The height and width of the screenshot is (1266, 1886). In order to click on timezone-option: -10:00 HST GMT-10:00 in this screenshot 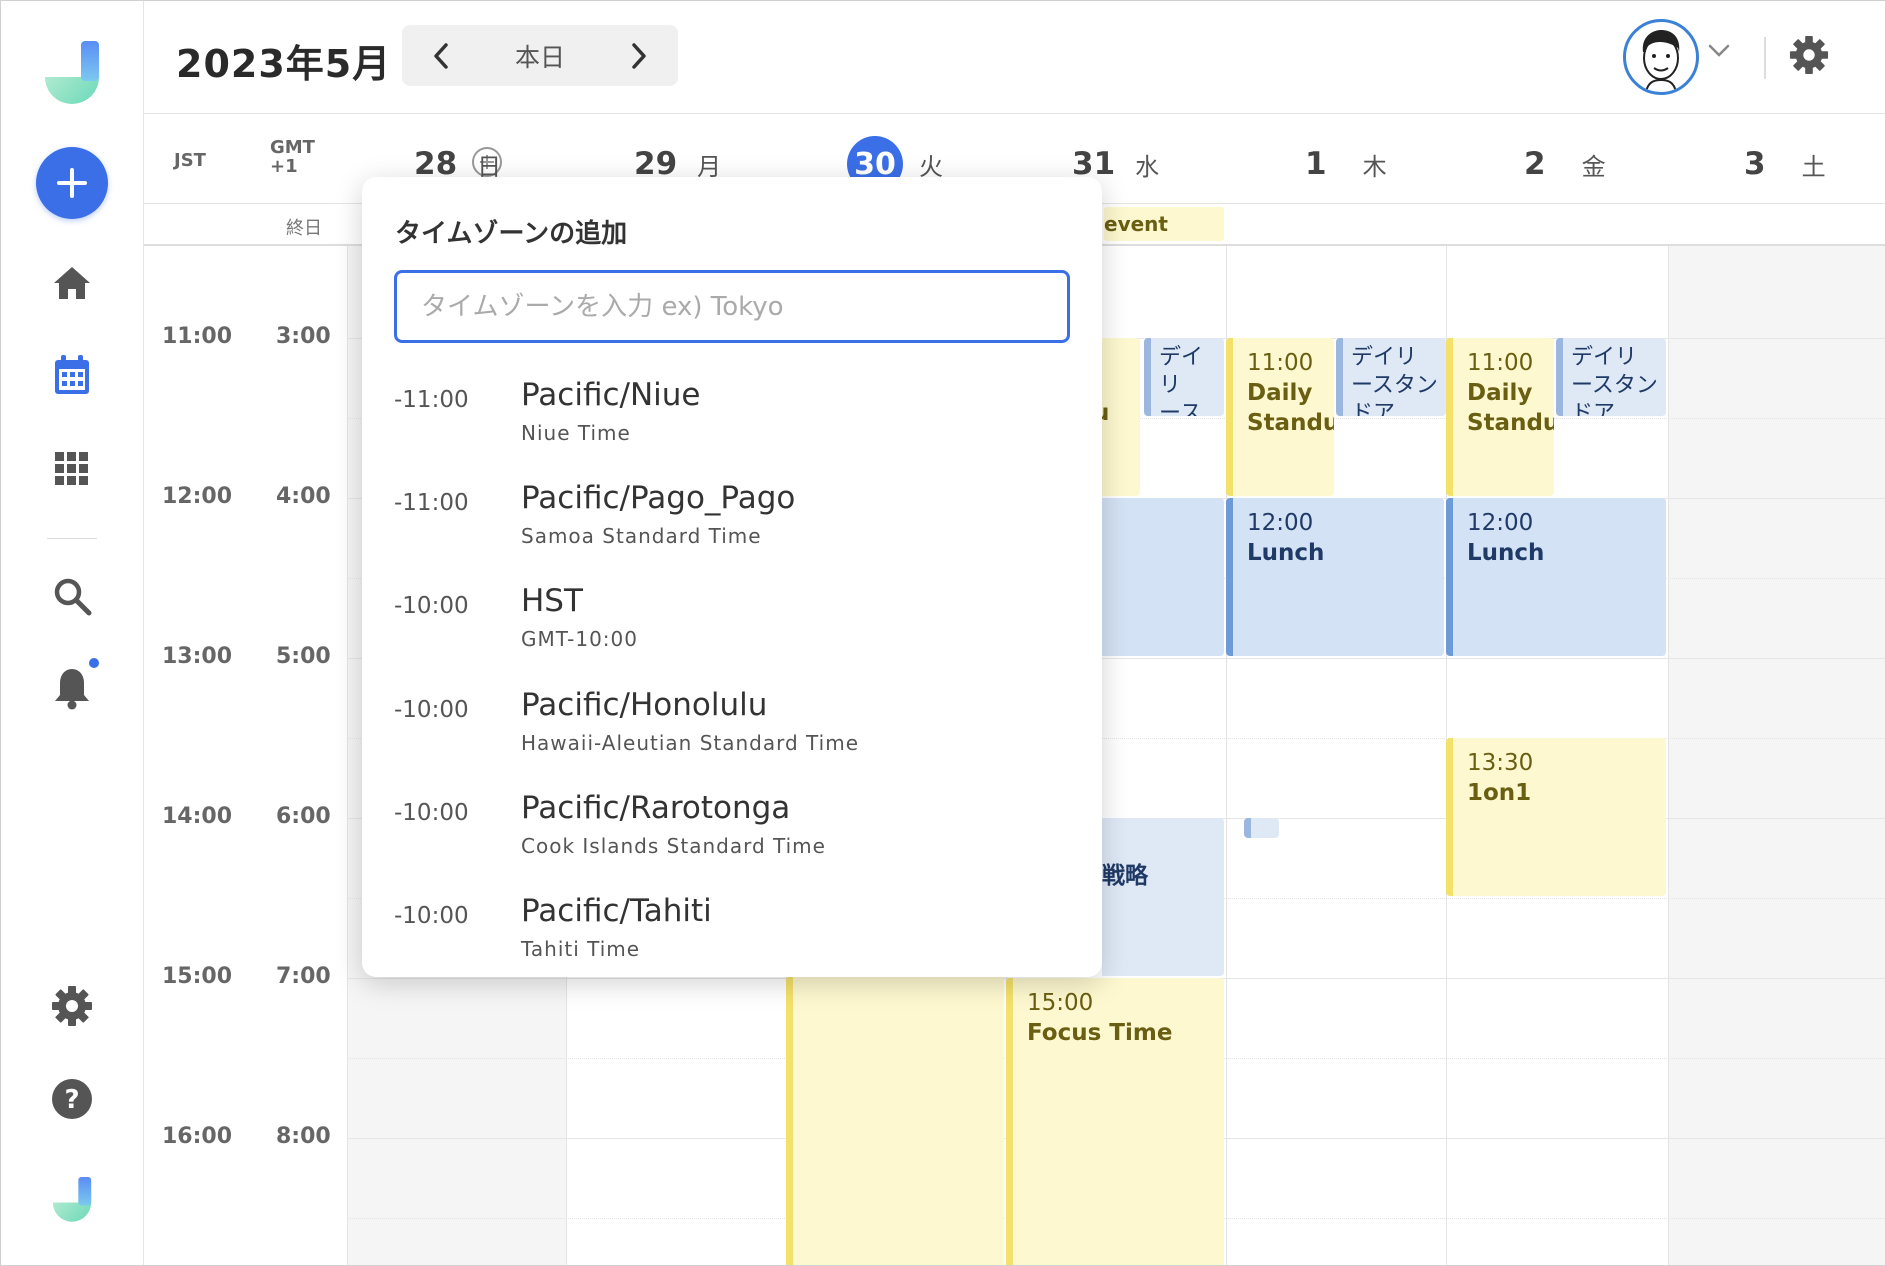, I will do `click(732, 623)`.